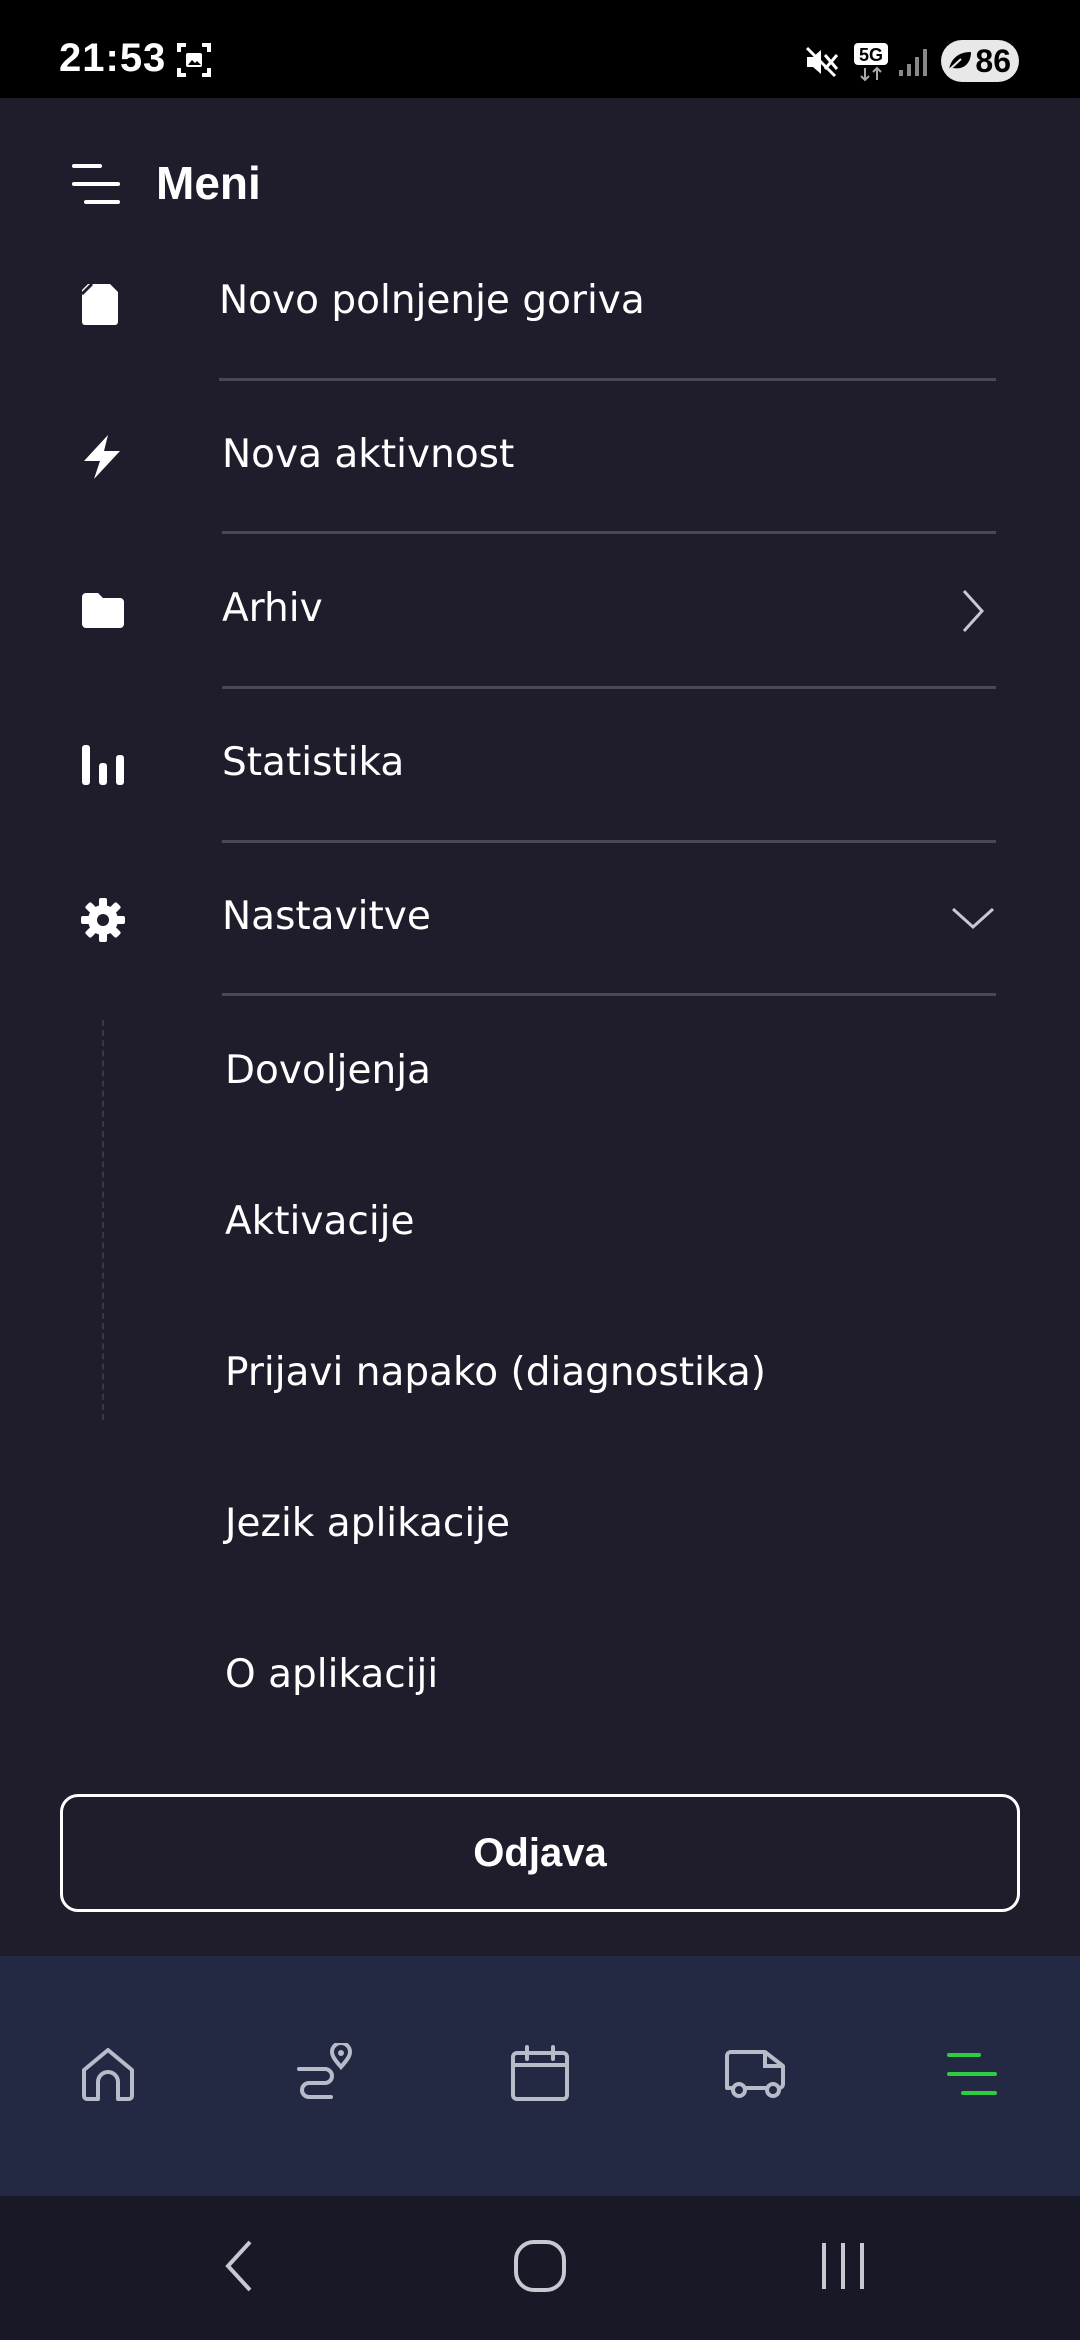  I want to click on back-icon, so click(240, 2268).